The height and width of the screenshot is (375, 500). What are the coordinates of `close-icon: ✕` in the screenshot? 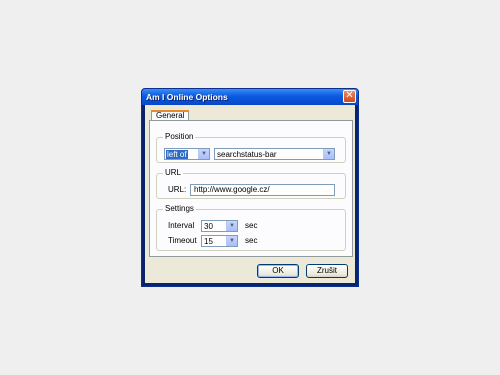 It's located at (349, 96).